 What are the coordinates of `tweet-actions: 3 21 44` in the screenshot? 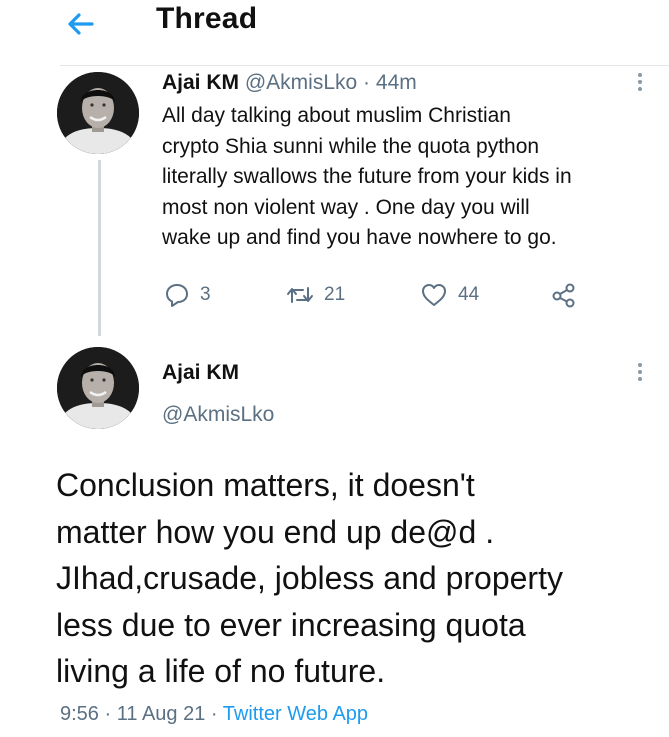 It's located at (402, 297).